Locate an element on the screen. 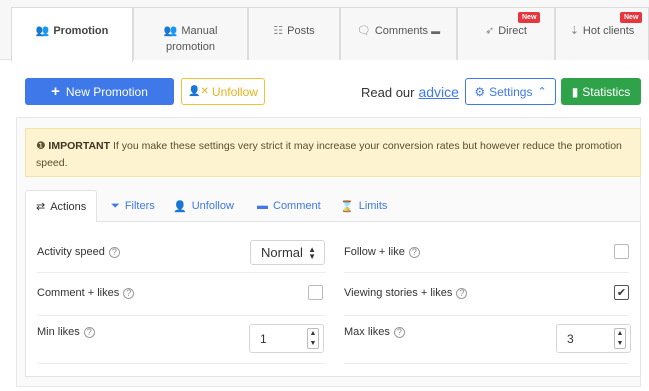  user-x-icon: 👤✕ is located at coordinates (198, 91).